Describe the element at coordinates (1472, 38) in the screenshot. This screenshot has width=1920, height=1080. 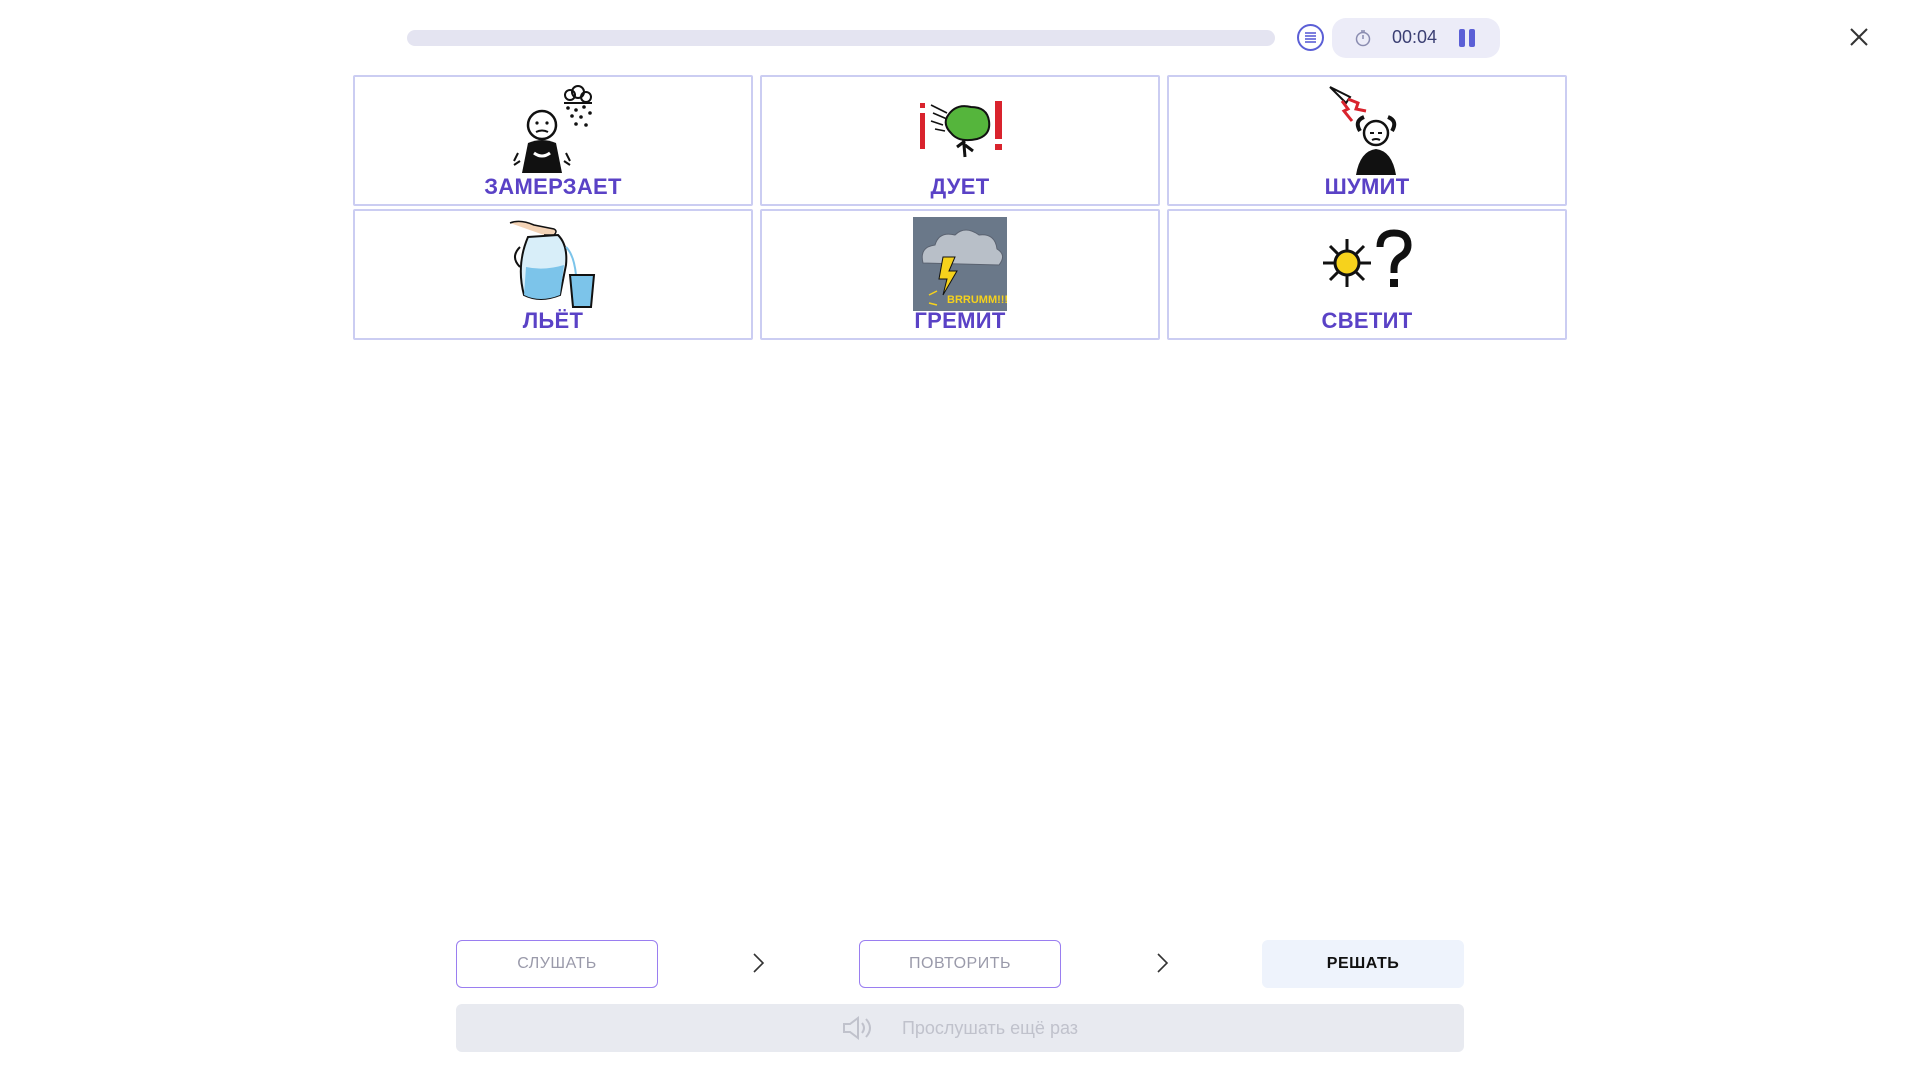
I see `pause-icon-bar` at that location.